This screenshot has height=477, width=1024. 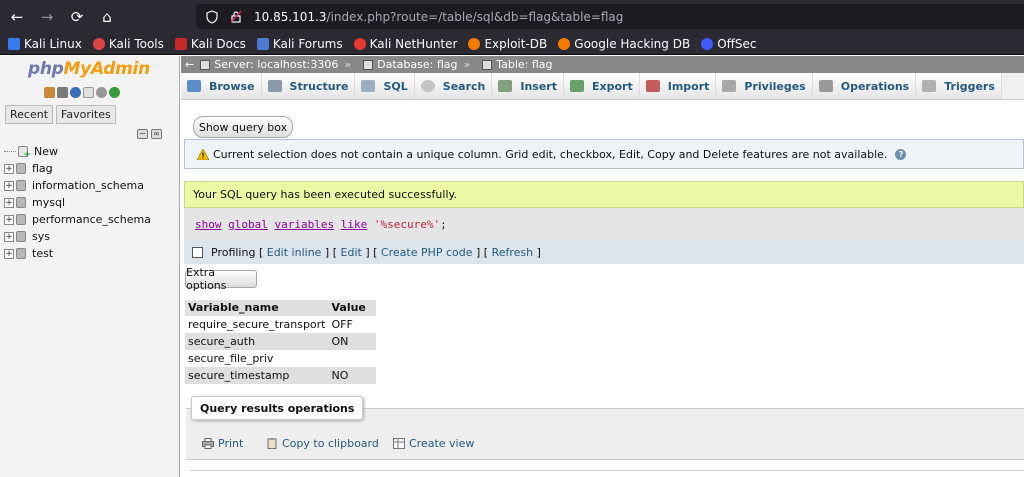 What do you see at coordinates (77, 17) in the screenshot?
I see `reload-icon: ⟳` at bounding box center [77, 17].